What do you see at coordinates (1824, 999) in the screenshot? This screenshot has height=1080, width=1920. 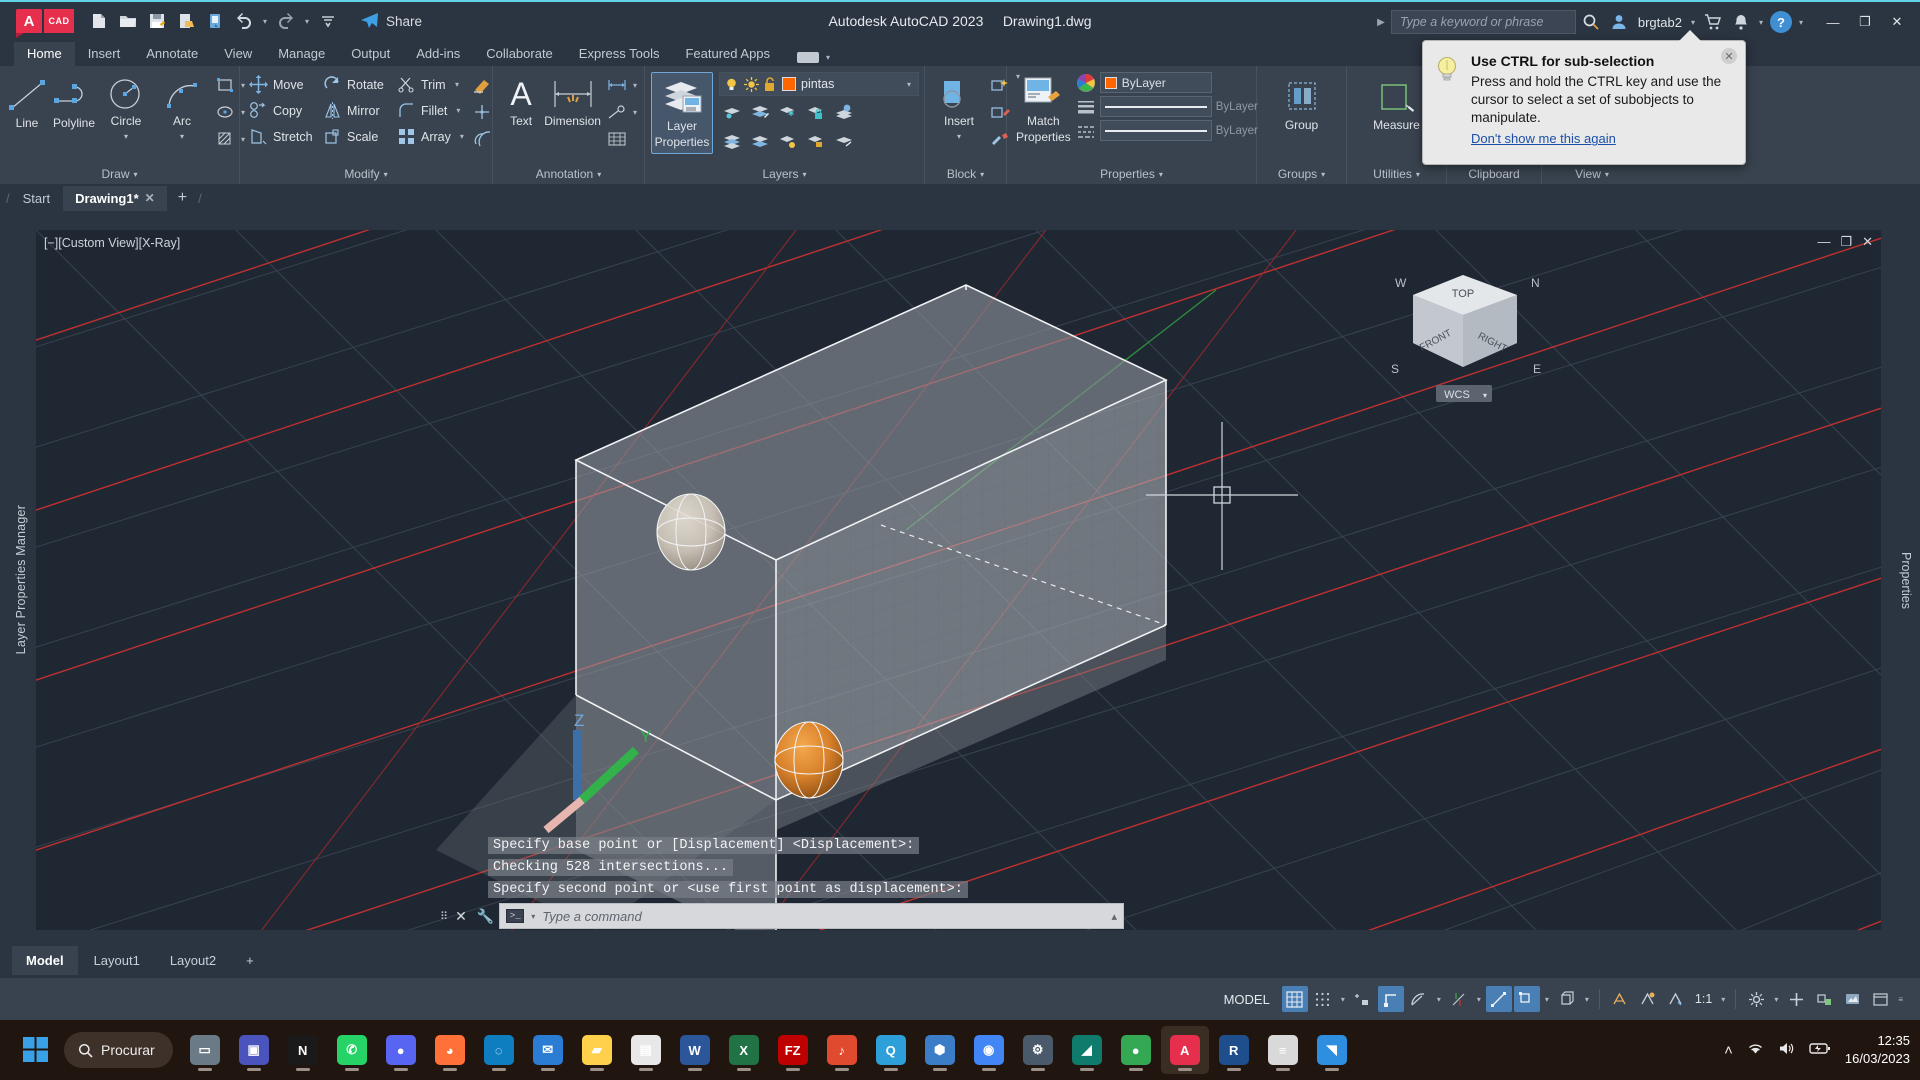 I see `isolate-icon` at bounding box center [1824, 999].